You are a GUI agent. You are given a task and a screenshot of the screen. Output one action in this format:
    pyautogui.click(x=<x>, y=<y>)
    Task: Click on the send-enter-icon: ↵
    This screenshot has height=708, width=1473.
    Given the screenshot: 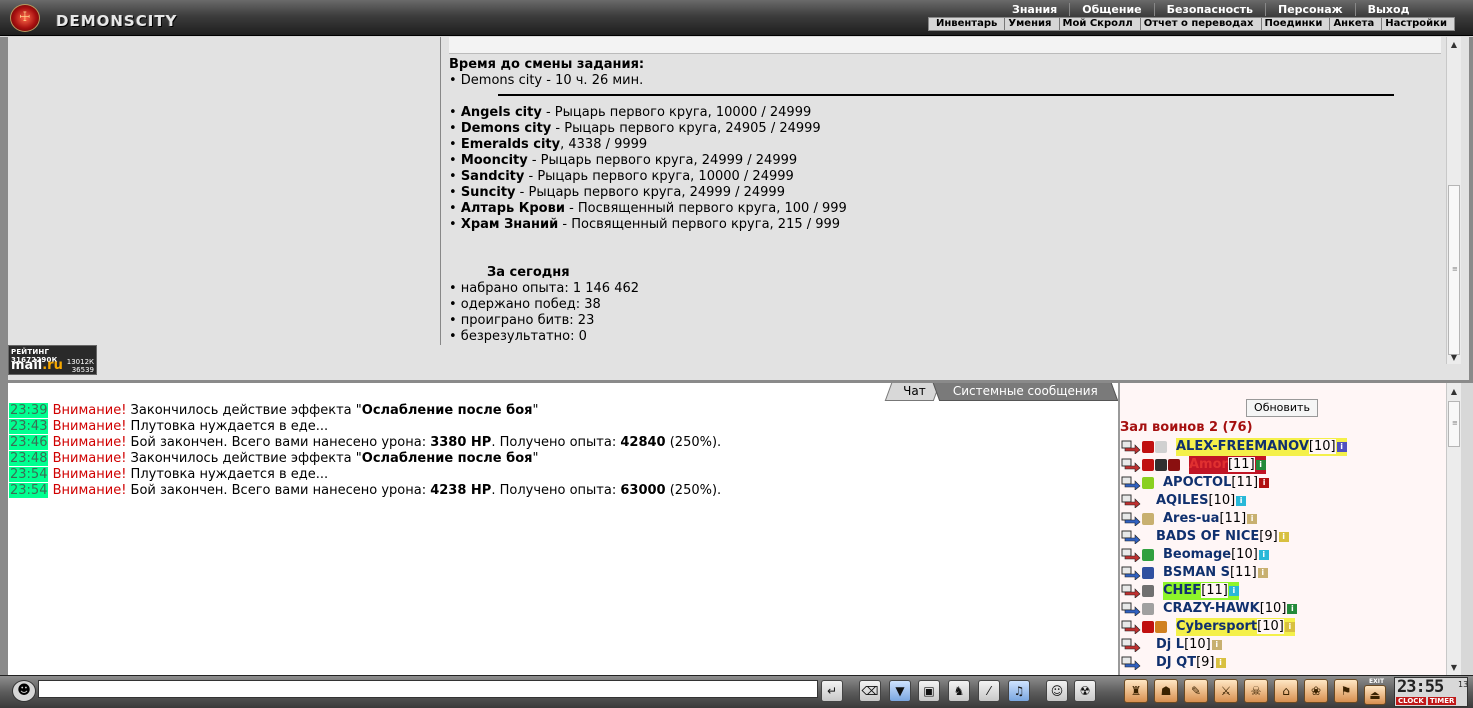 What is the action you would take?
    pyautogui.click(x=832, y=691)
    